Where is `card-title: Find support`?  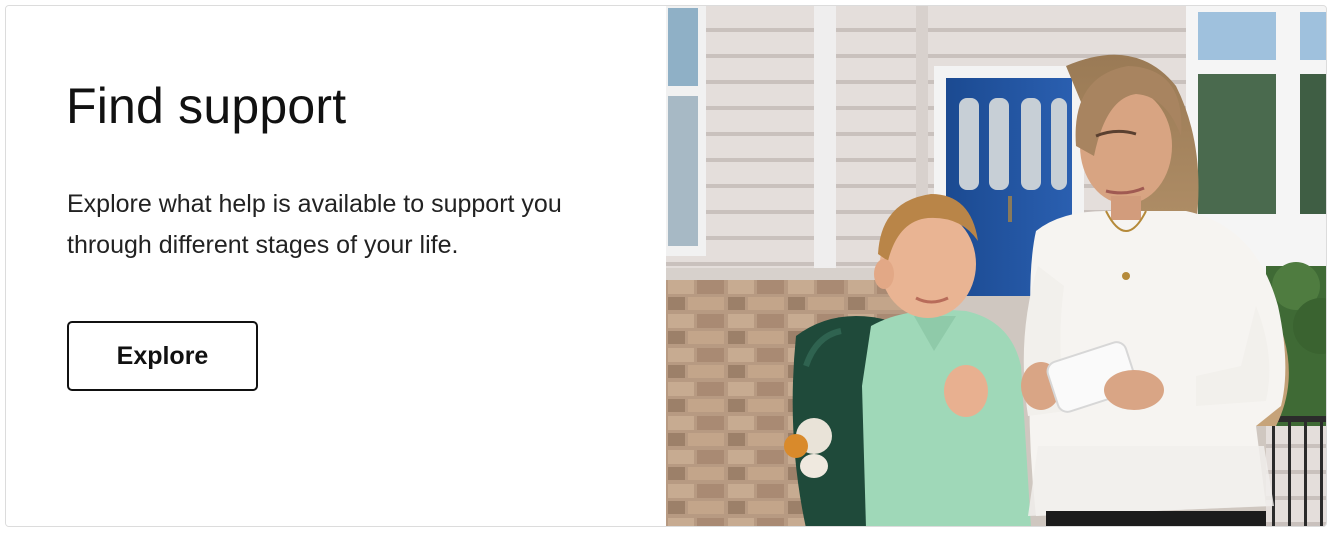 card-title: Find support is located at coordinates (206, 106).